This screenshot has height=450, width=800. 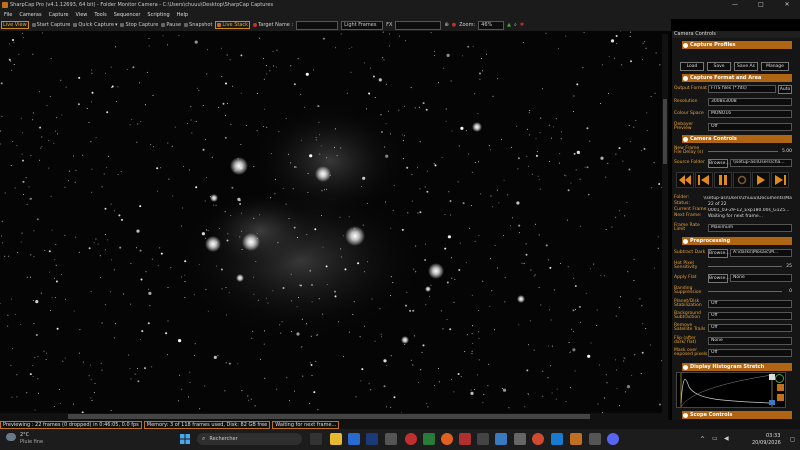 What do you see at coordinates (372, 439) in the screenshot?
I see `photoshop-icon` at bounding box center [372, 439].